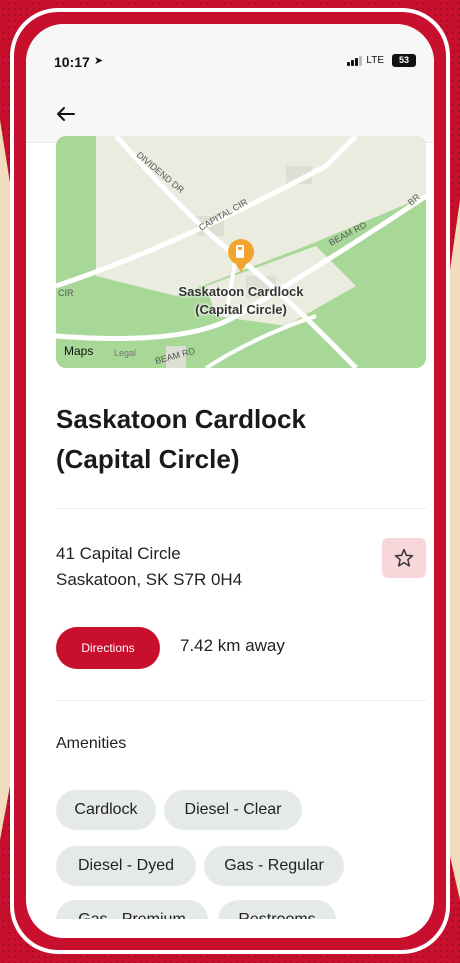 This screenshot has height=963, width=460. Describe the element at coordinates (230, 56) in the screenshot. I see `status-bar: 10:17 ➤ LTE 53` at that location.